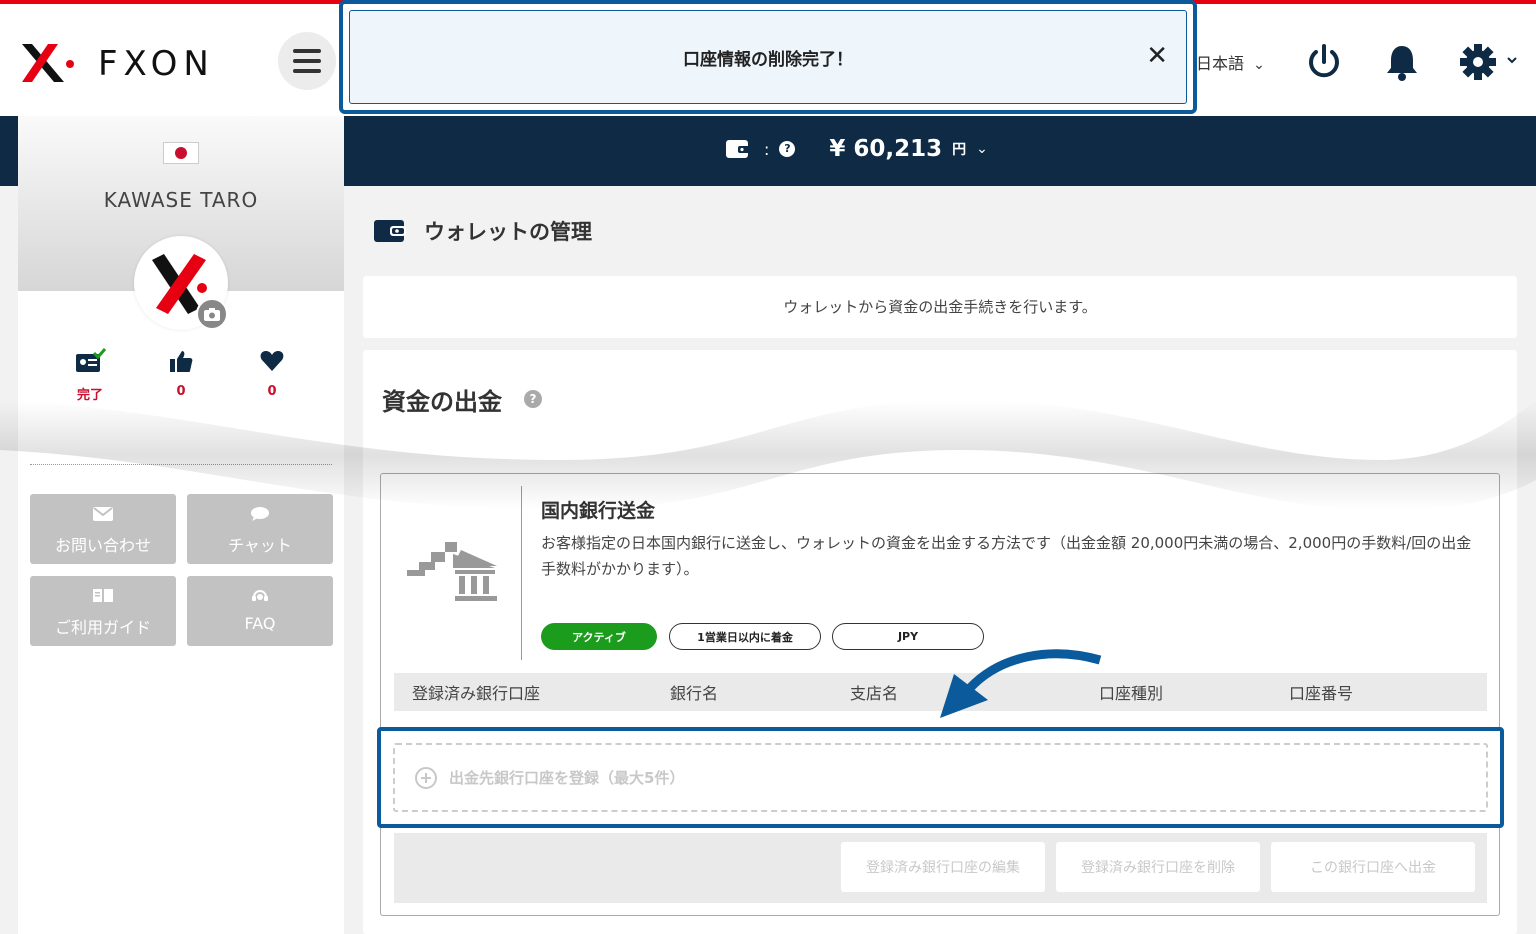 Image resolution: width=1536 pixels, height=934 pixels. Describe the element at coordinates (91, 360) in the screenshot. I see `id-card-check-icon` at that location.